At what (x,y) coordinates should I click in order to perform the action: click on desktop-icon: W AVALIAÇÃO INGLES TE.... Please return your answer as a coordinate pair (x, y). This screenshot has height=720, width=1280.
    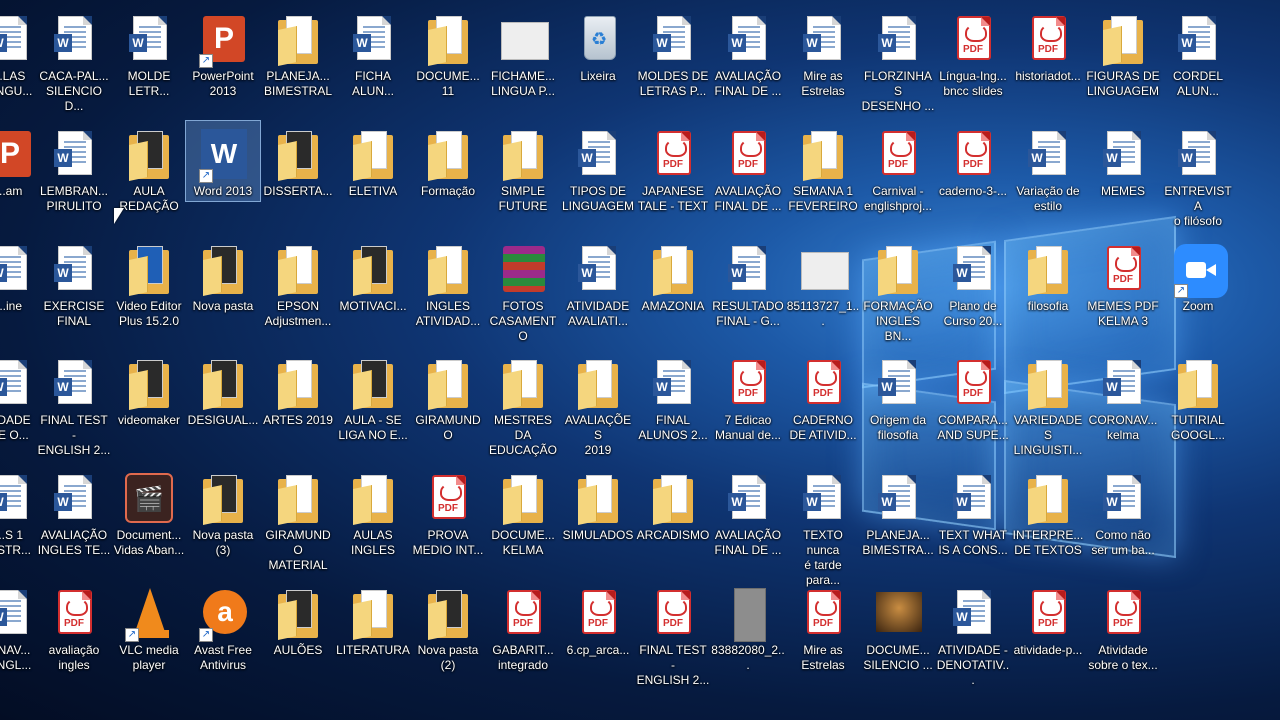
    Looking at the image, I should click on (74, 521).